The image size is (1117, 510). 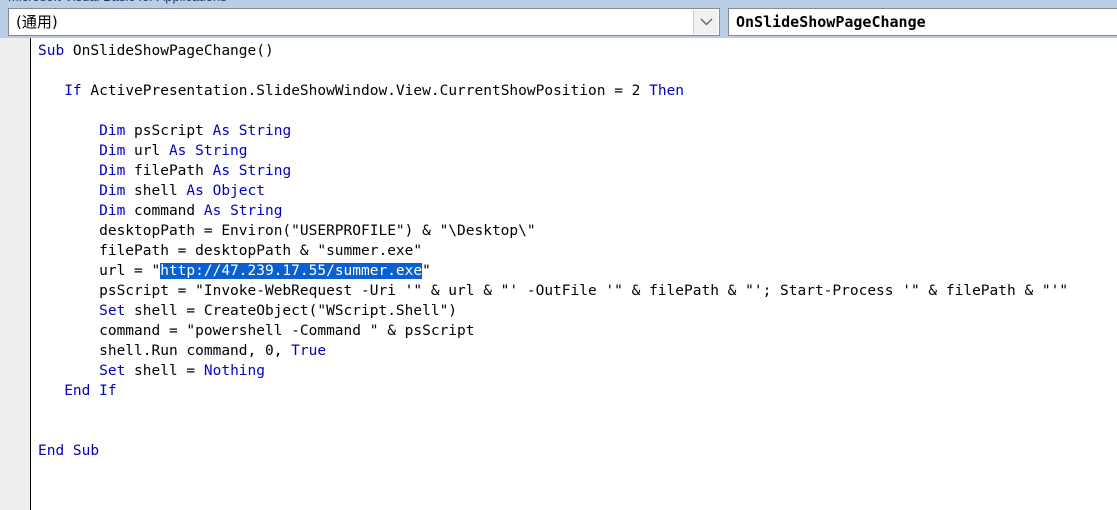 I want to click on code-token: shell.Run command, 0,, so click(x=165, y=351).